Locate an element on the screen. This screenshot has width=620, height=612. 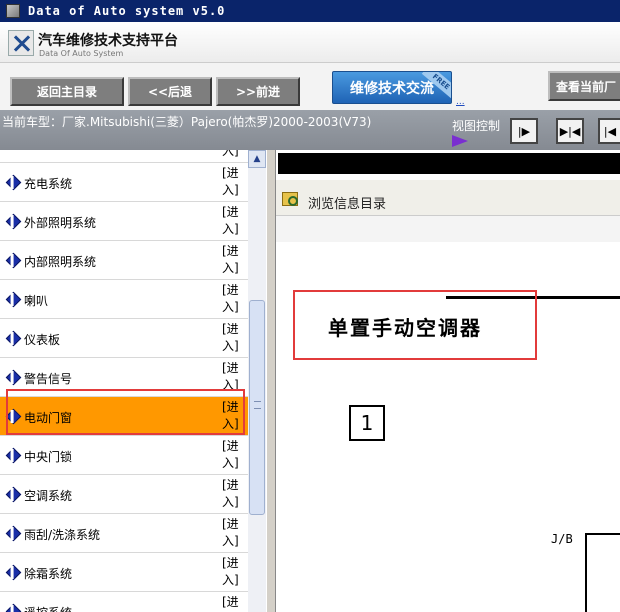
scroll-up-button: ▲ is located at coordinates (257, 159).